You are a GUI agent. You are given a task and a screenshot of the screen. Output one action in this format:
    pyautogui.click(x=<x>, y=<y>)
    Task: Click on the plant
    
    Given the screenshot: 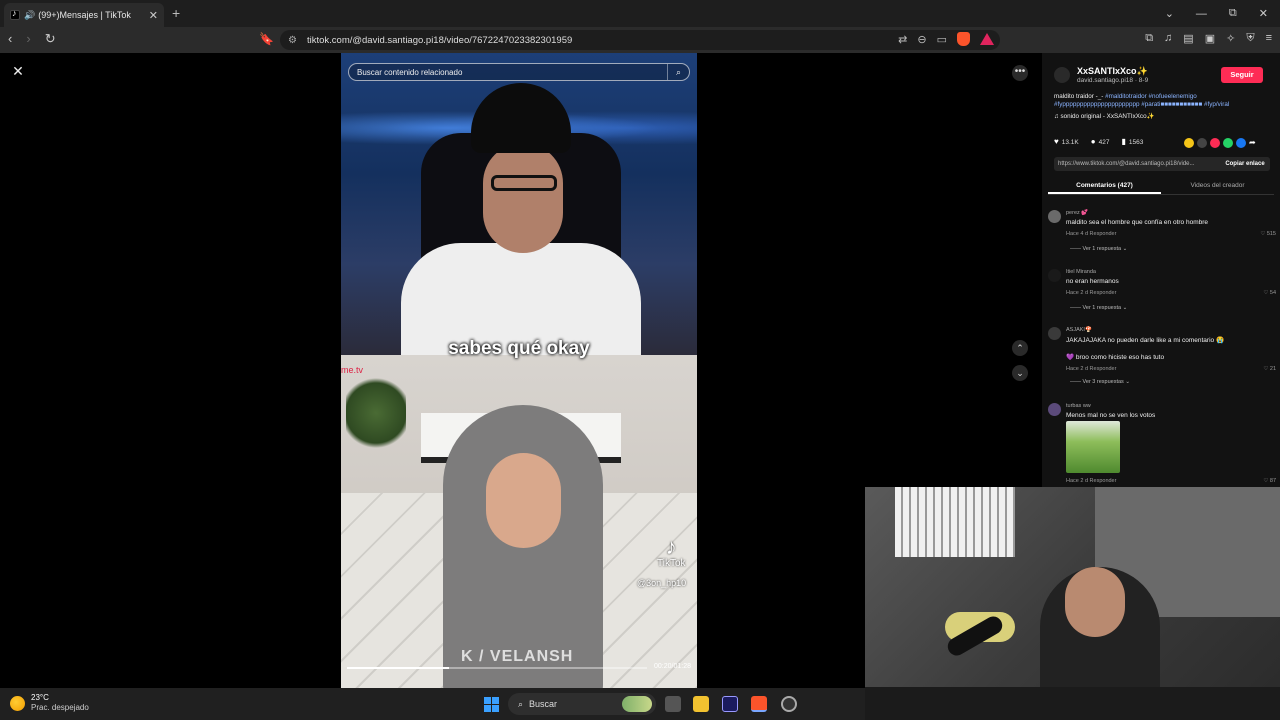 What is the action you would take?
    pyautogui.click(x=376, y=413)
    